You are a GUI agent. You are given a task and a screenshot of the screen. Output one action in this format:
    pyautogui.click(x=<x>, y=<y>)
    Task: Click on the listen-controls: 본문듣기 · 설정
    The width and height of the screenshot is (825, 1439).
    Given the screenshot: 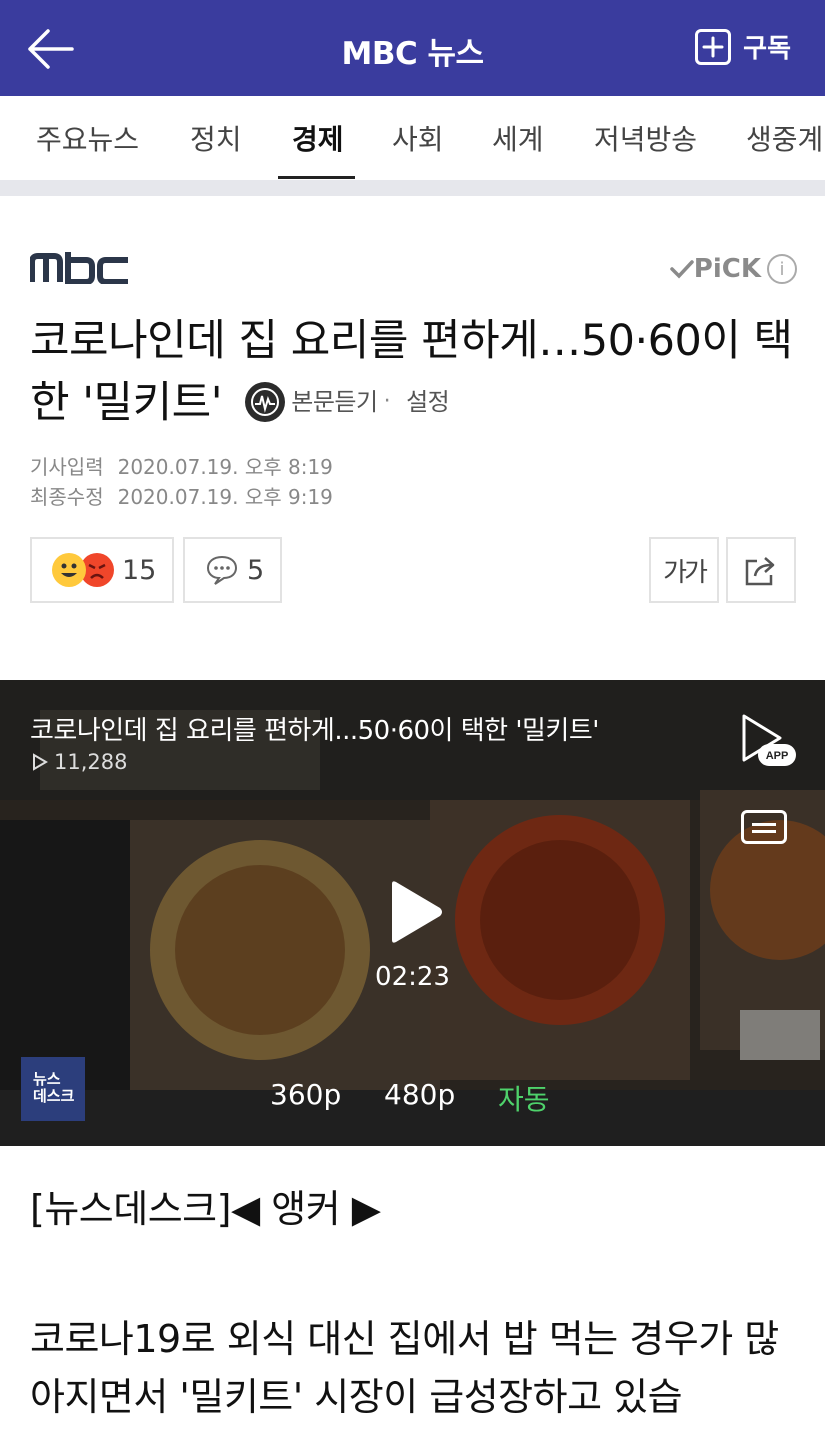 What is the action you would take?
    pyautogui.click(x=347, y=402)
    